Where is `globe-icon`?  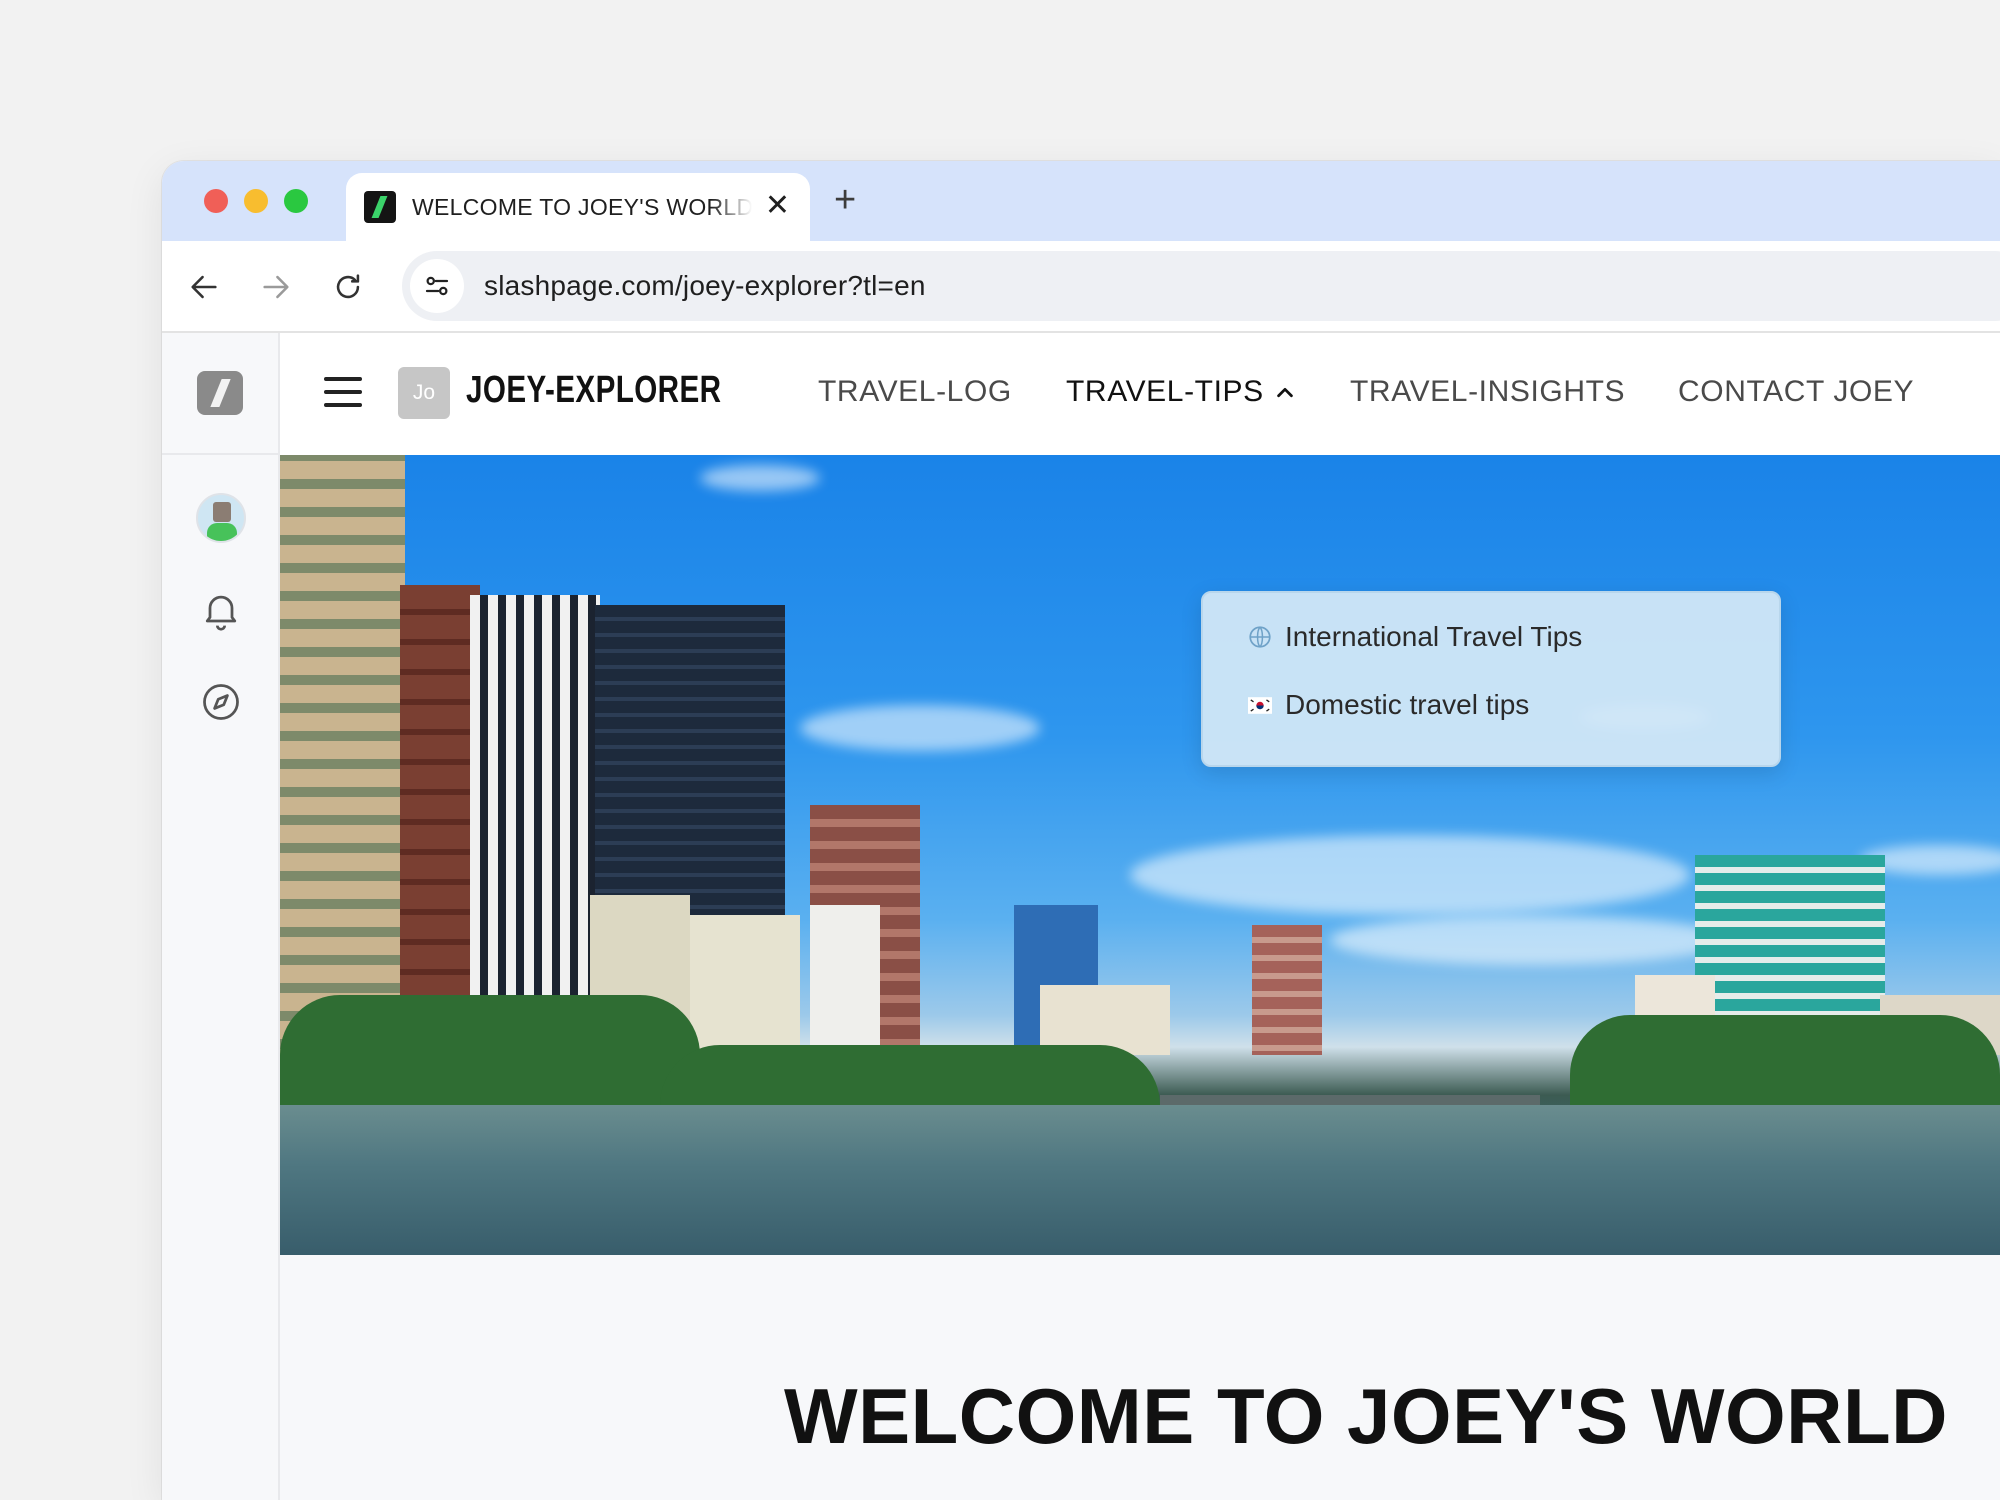 globe-icon is located at coordinates (1260, 637).